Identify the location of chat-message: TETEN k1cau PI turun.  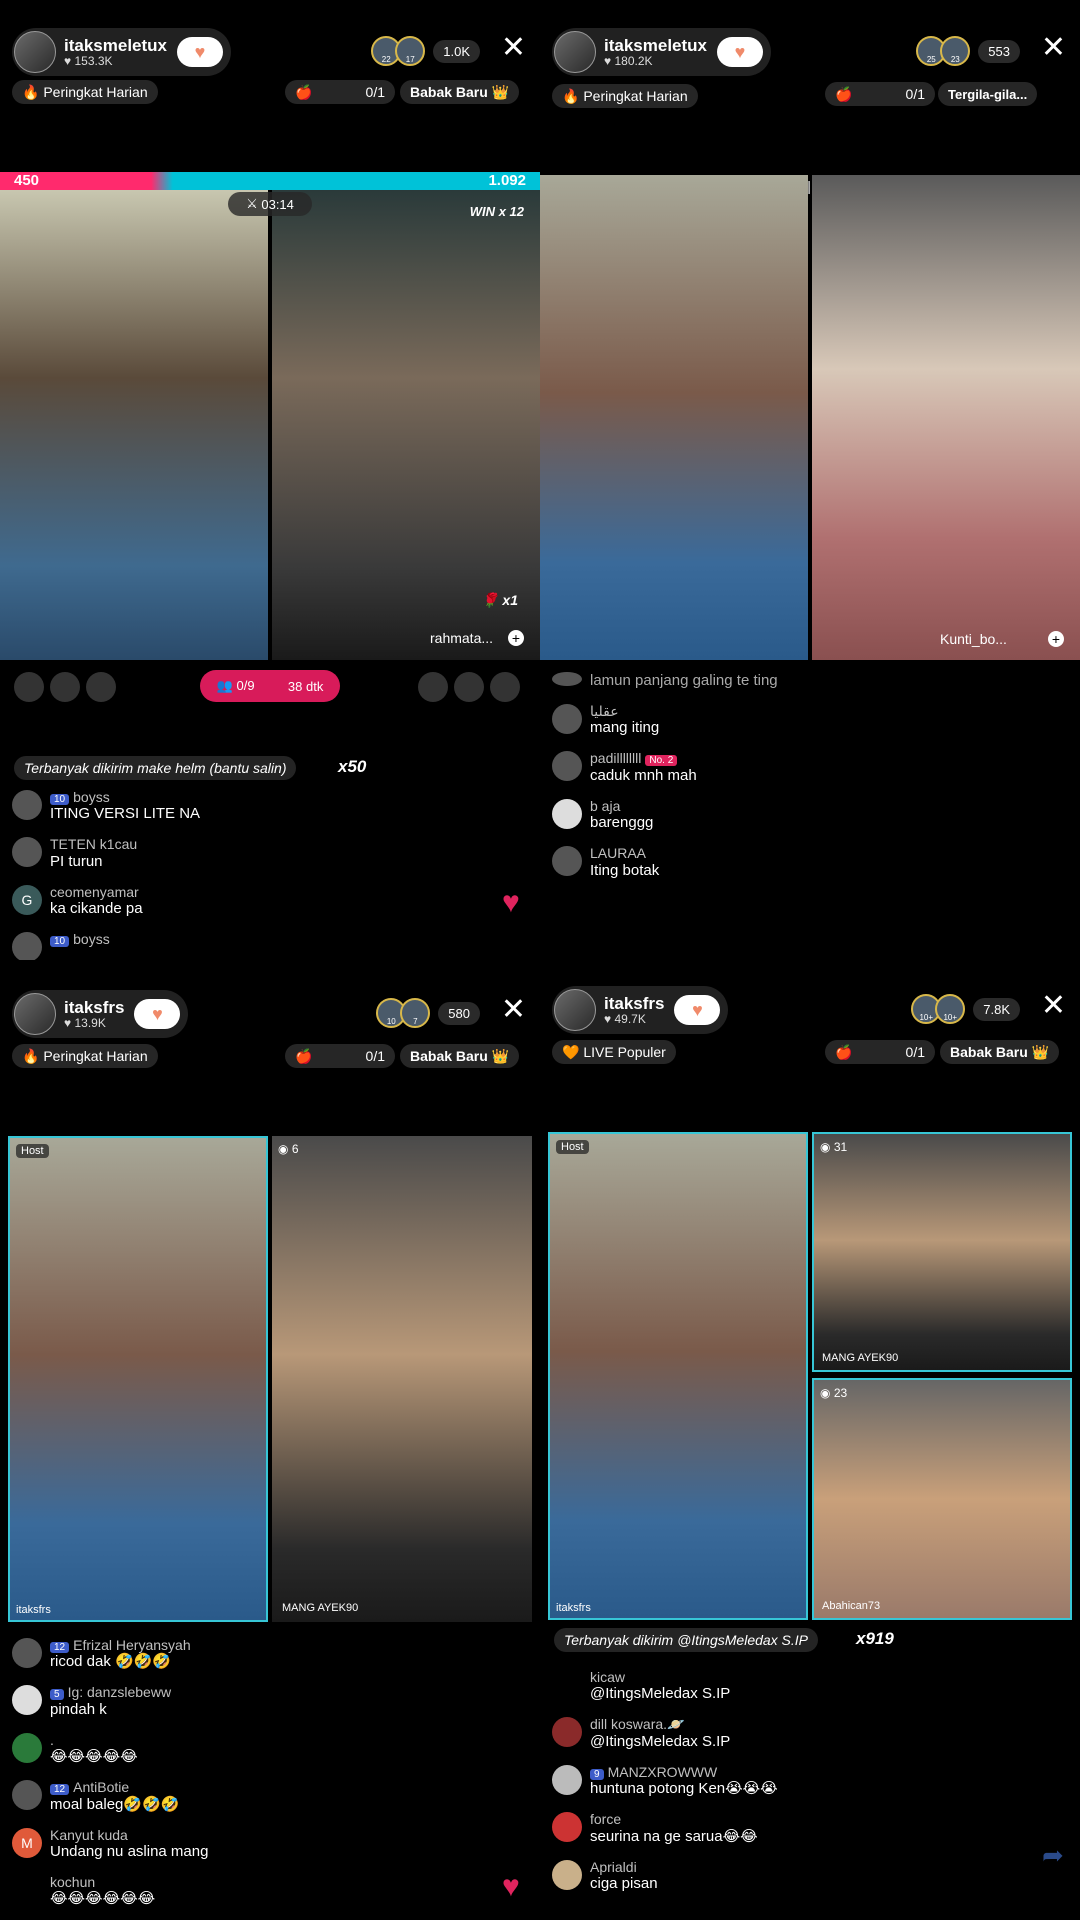
(106, 853).